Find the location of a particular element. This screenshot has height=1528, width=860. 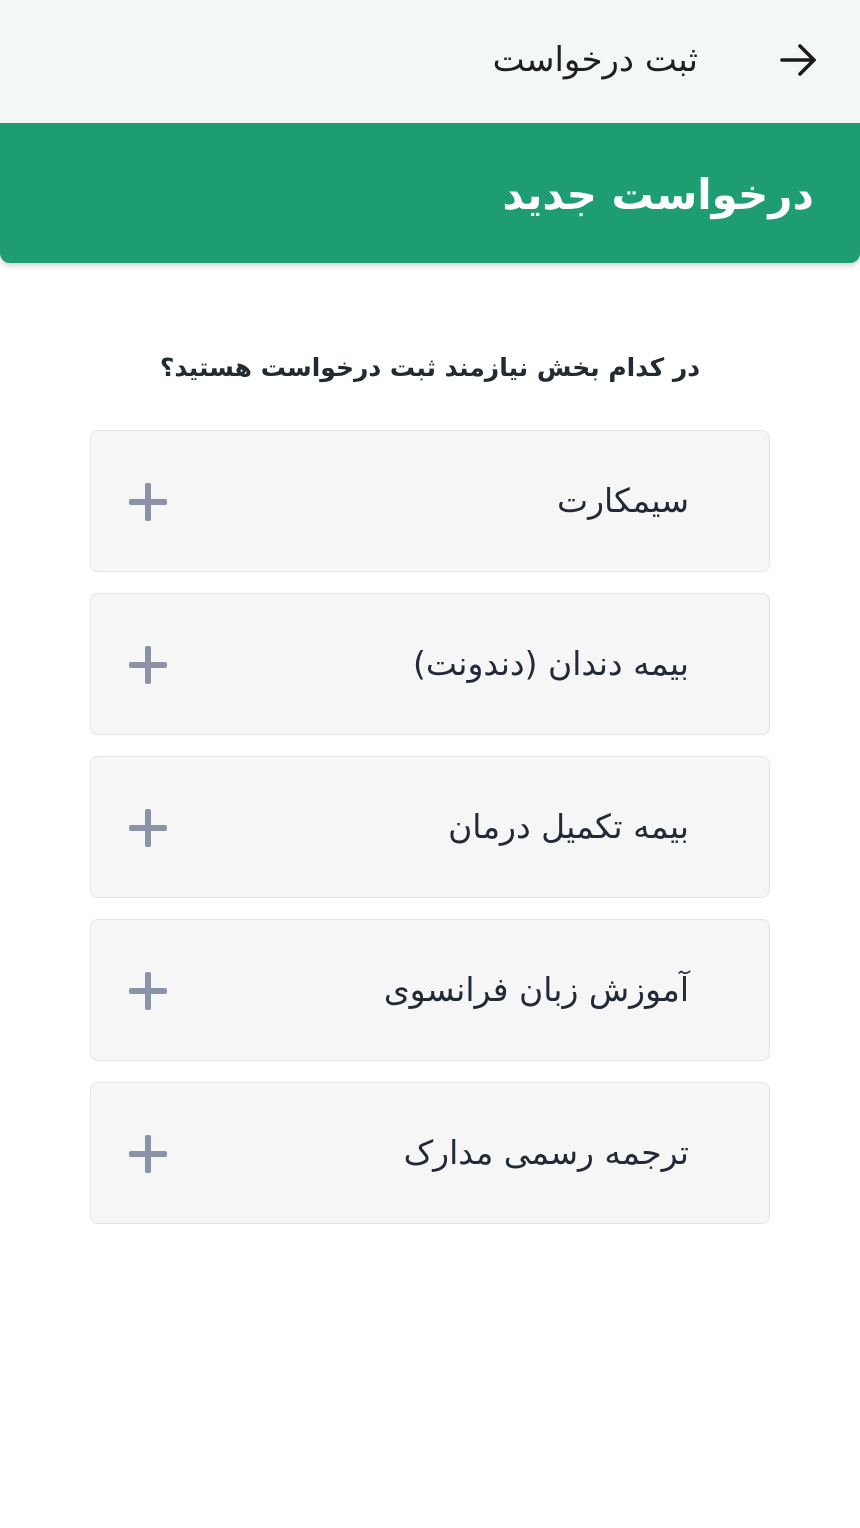

section-question: در کدام بخش نیازمند ثبت درخواست هستید؟ is located at coordinates (430, 367).